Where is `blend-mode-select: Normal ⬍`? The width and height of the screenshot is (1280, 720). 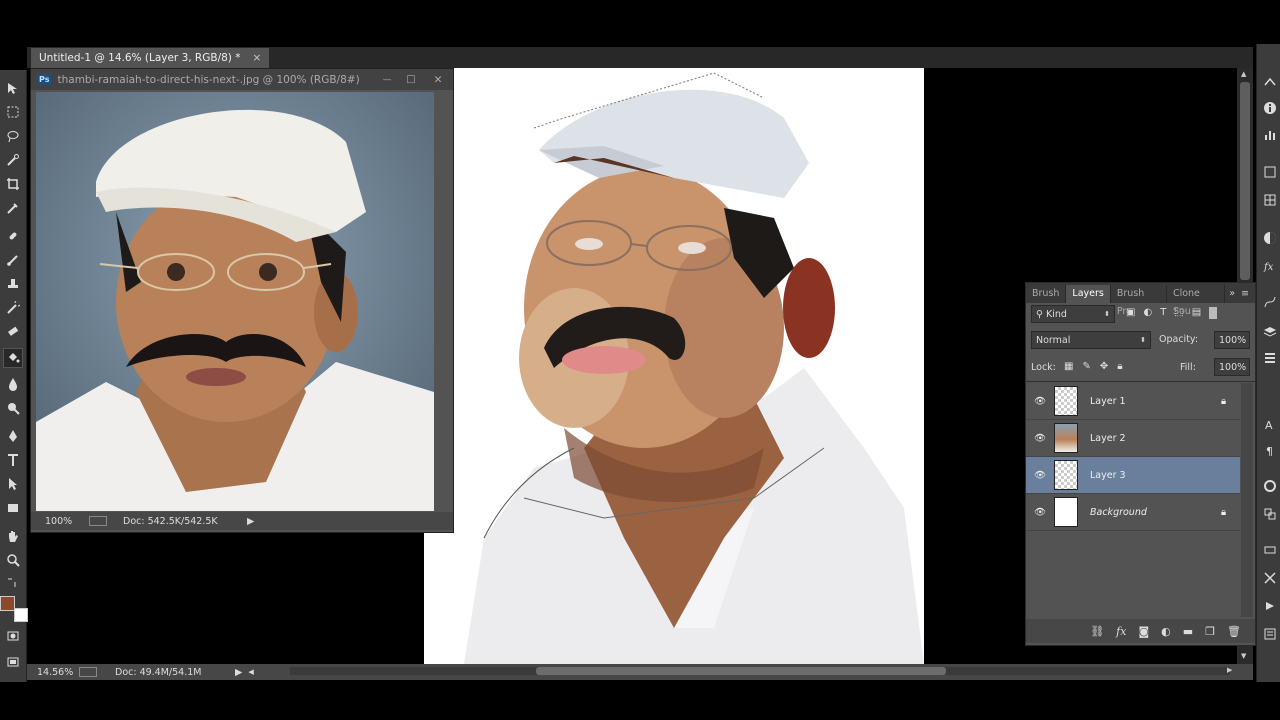
blend-mode-select: Normal ⬍ is located at coordinates (1091, 340).